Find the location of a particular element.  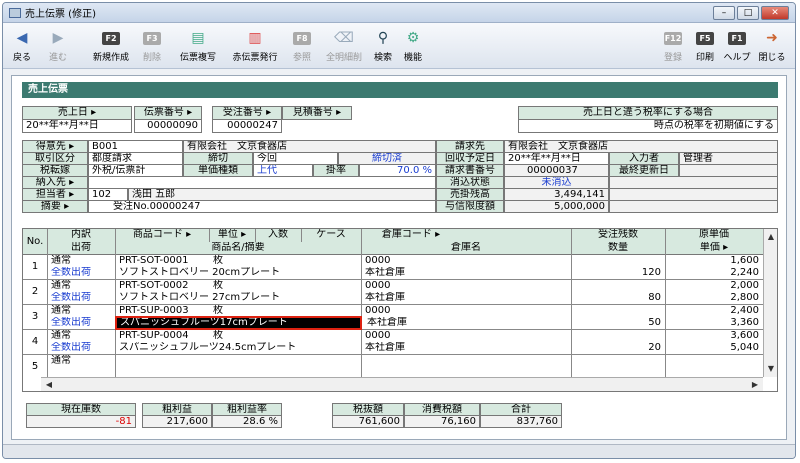

back-arrow-icon: ◀ is located at coordinates (22, 38).